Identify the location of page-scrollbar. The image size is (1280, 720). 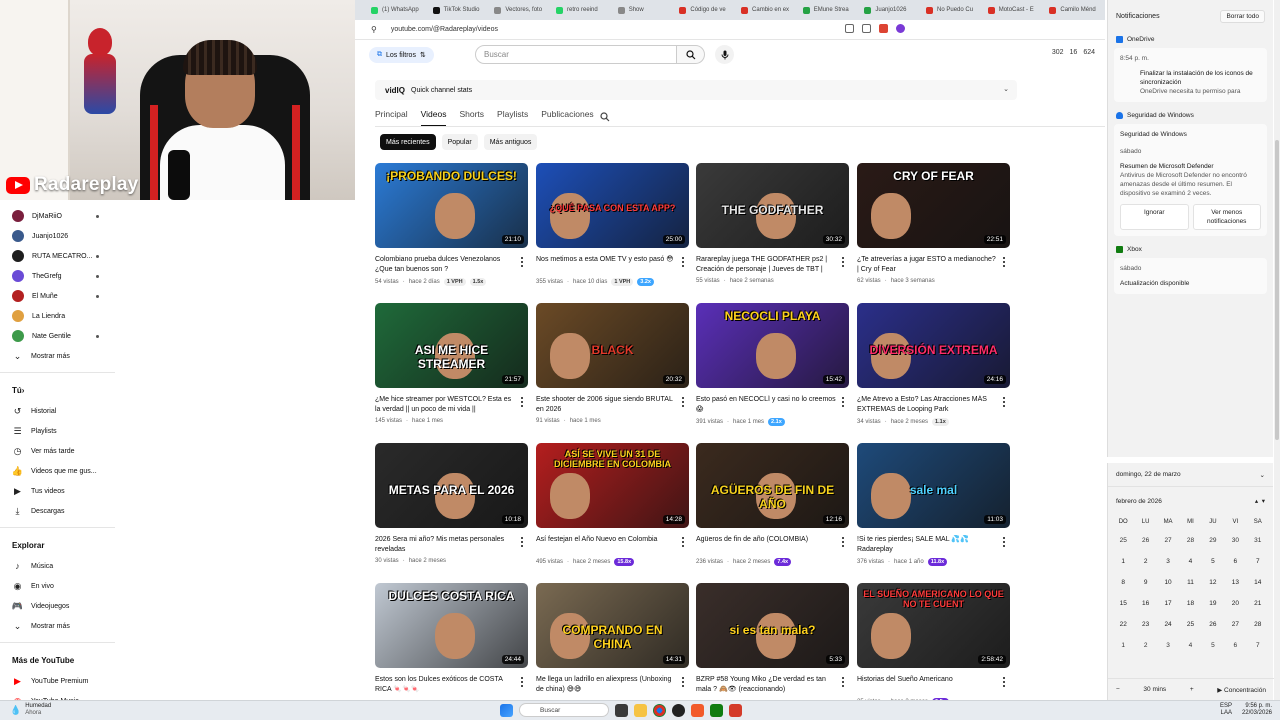
(1277, 350).